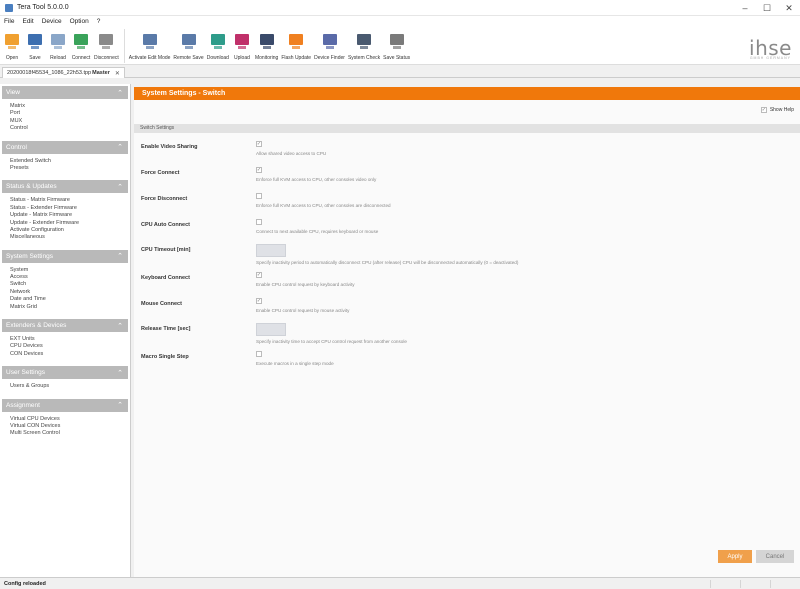 This screenshot has height=589, width=800. I want to click on menu-device: Device, so click(52, 21).